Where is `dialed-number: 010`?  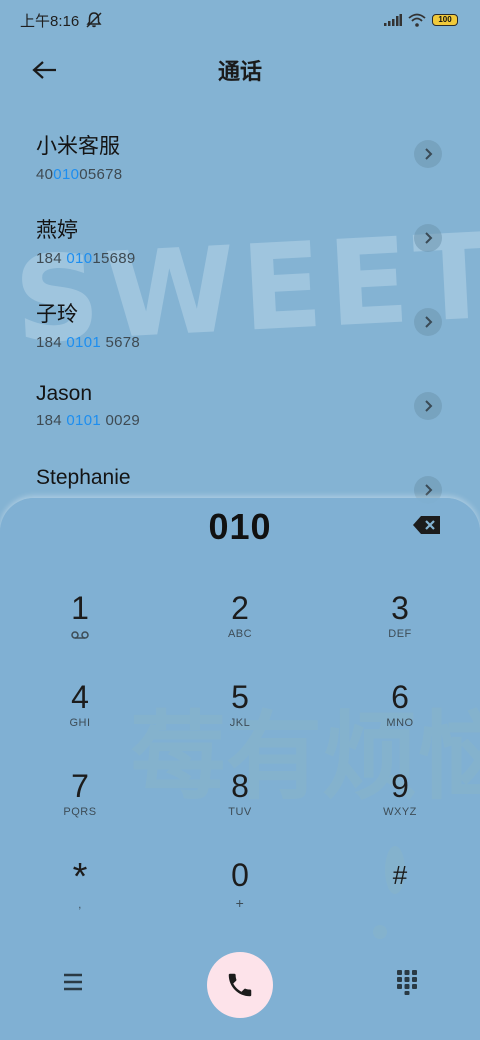
dialed-number: 010 is located at coordinates (240, 526).